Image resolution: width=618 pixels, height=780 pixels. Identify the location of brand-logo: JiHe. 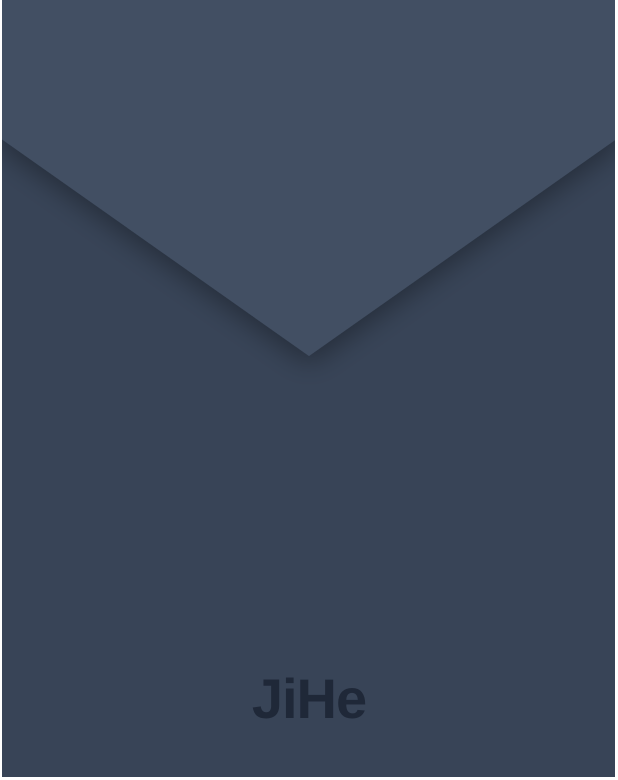
(309, 698).